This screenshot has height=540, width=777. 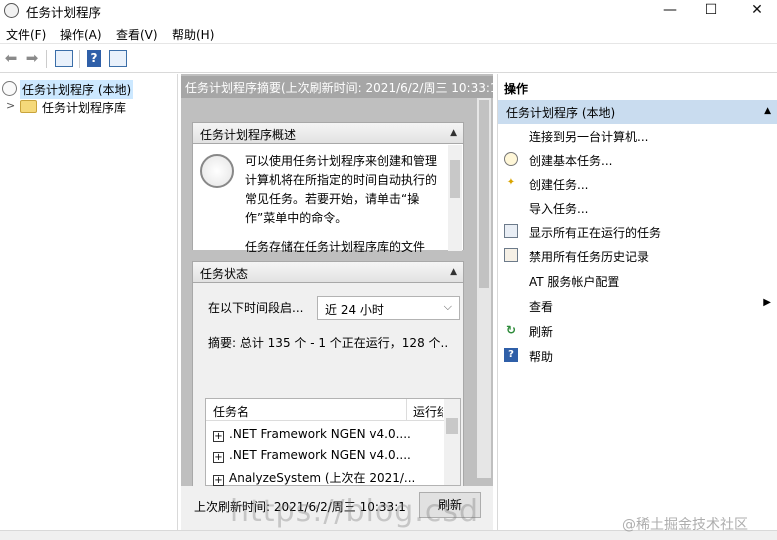 I want to click on back-arrow-icon: ⬅, so click(x=11, y=58).